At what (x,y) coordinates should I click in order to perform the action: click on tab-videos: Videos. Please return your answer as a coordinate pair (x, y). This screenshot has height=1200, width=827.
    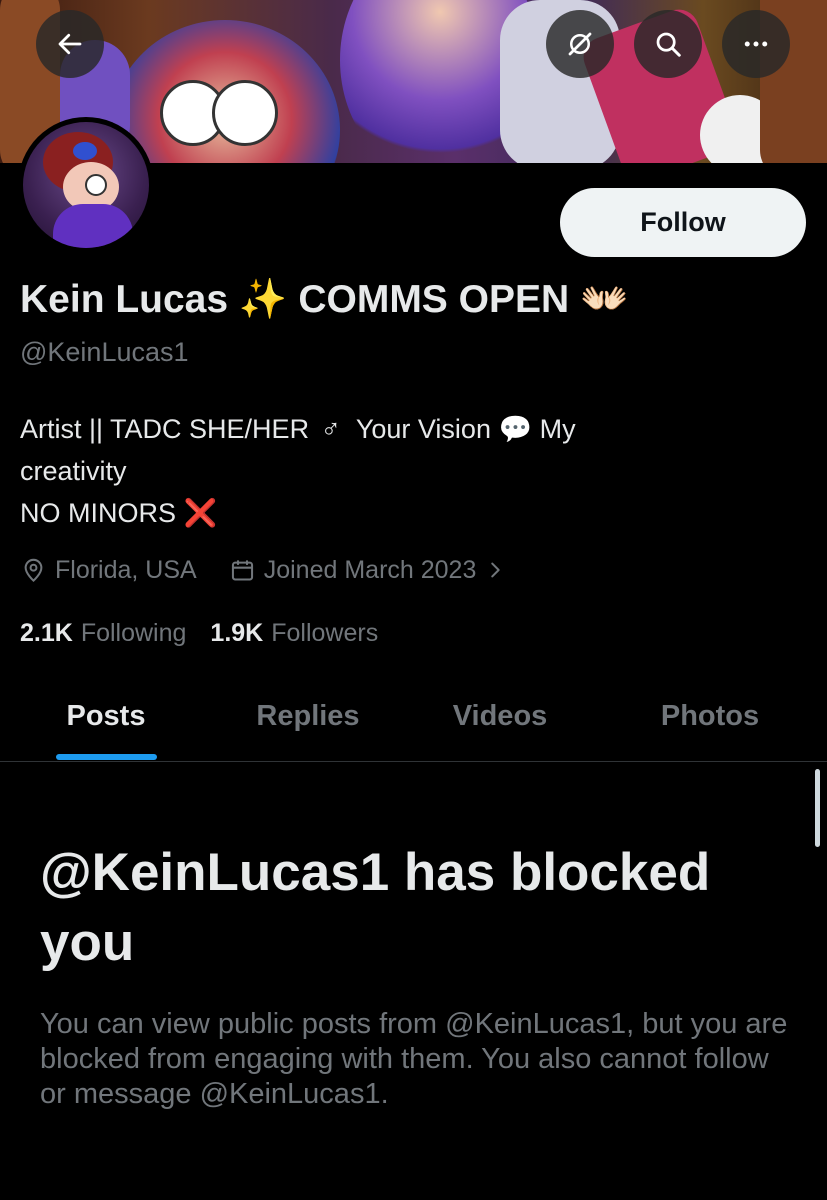
    Looking at the image, I should click on (500, 716).